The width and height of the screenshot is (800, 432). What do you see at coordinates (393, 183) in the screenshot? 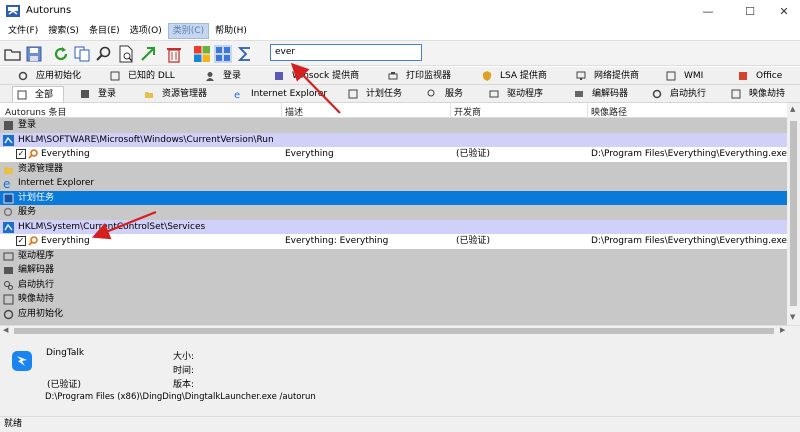
I see `category-row-ie: e Internet Explorer` at bounding box center [393, 183].